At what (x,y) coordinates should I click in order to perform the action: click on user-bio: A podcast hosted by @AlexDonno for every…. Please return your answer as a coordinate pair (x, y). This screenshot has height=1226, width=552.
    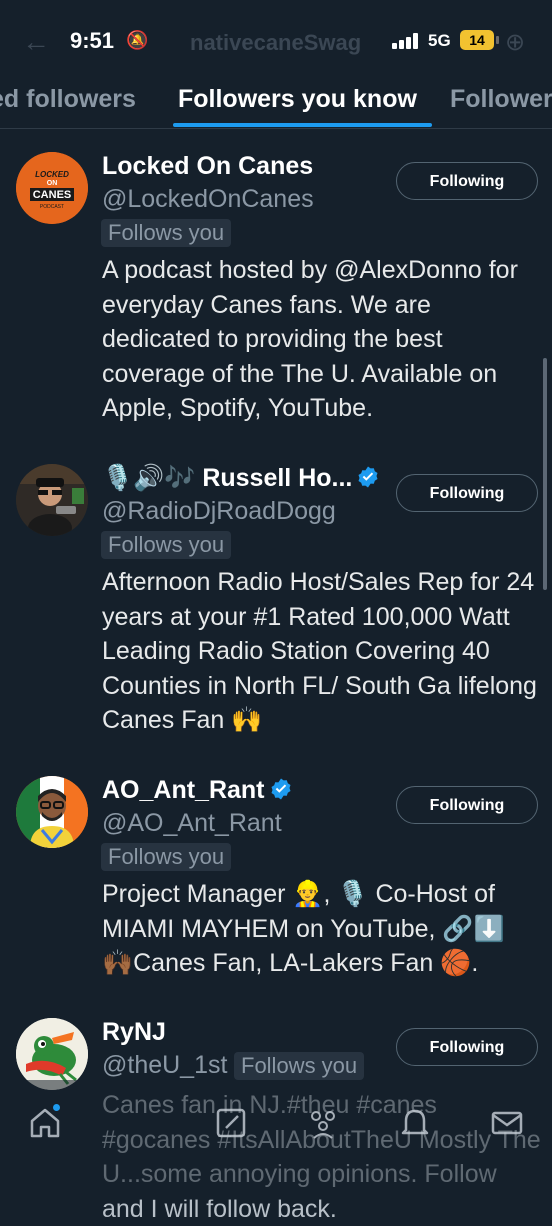
    Looking at the image, I should click on (310, 339).